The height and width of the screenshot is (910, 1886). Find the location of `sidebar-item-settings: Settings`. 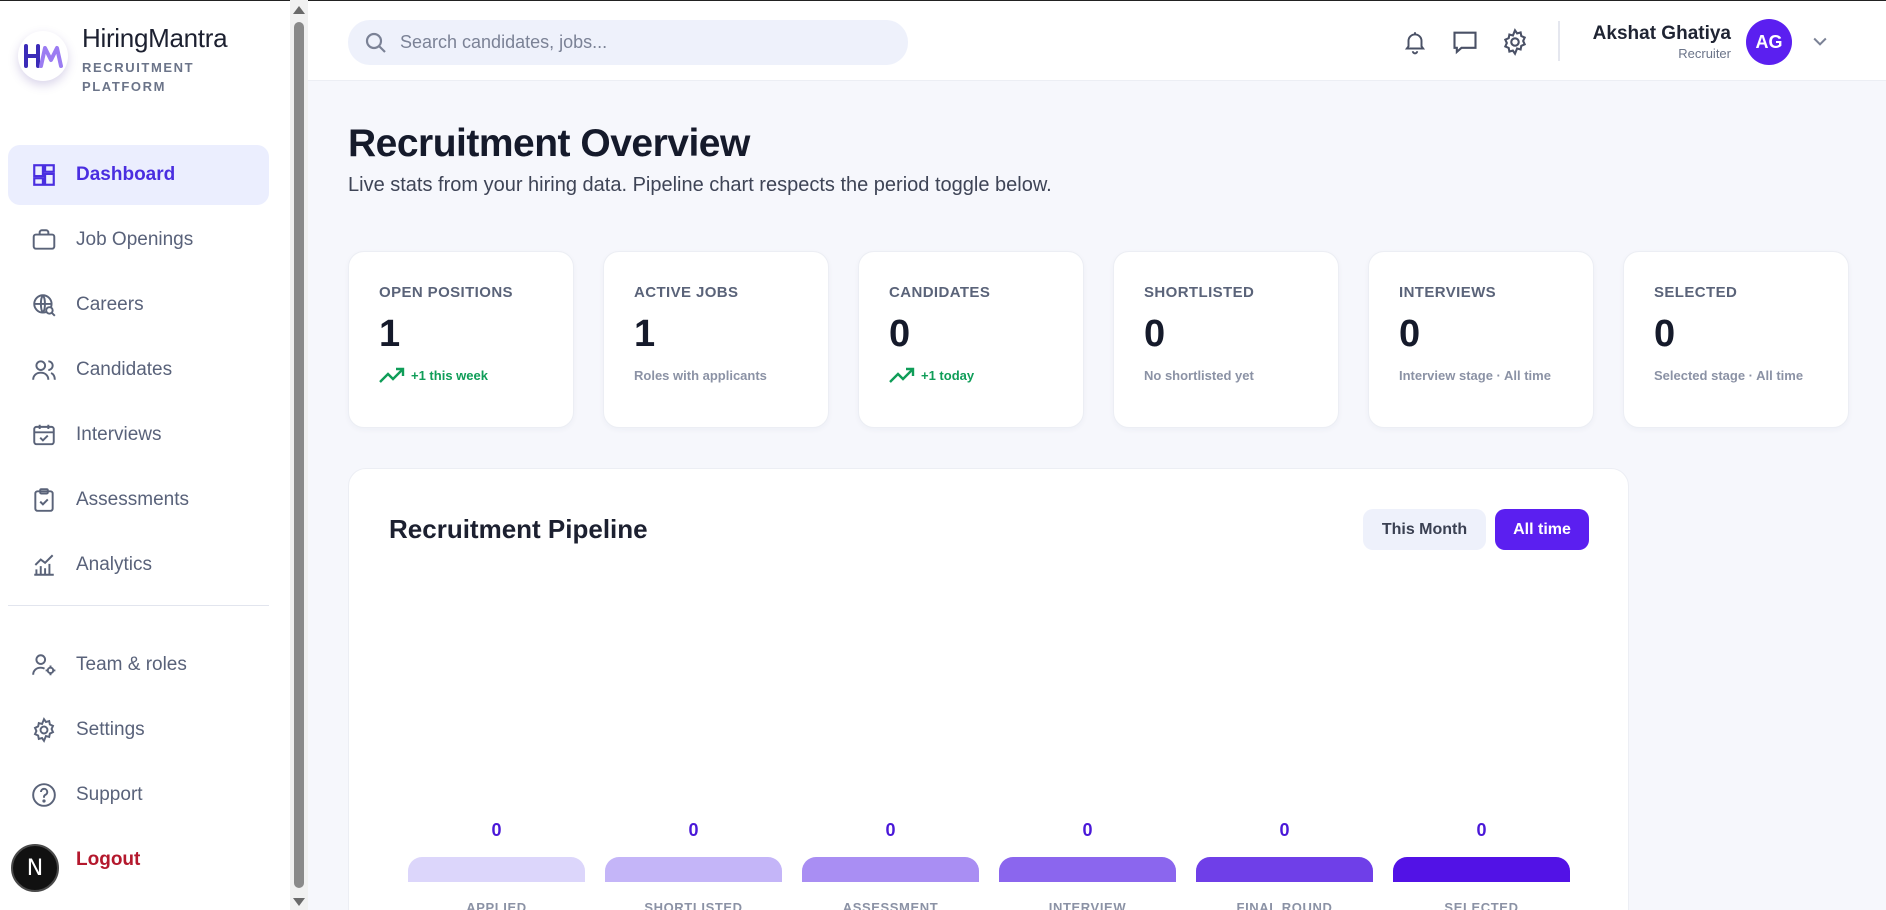

sidebar-item-settings: Settings is located at coordinates (138, 730).